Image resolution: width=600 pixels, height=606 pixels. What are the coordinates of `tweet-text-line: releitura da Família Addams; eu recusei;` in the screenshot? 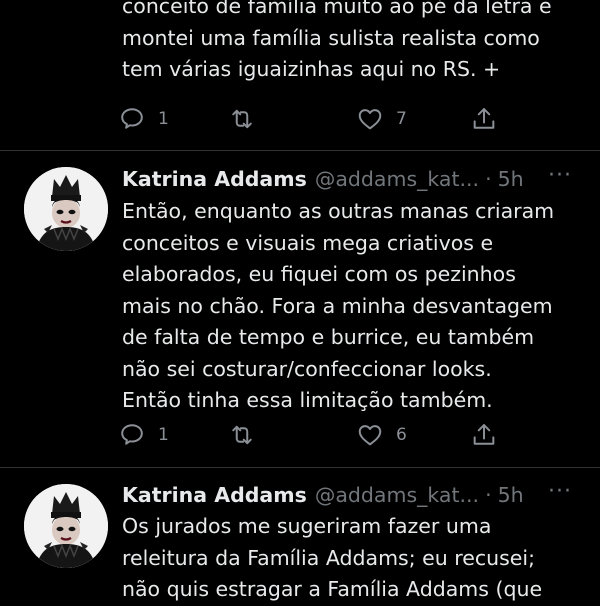 It's located at (329, 557).